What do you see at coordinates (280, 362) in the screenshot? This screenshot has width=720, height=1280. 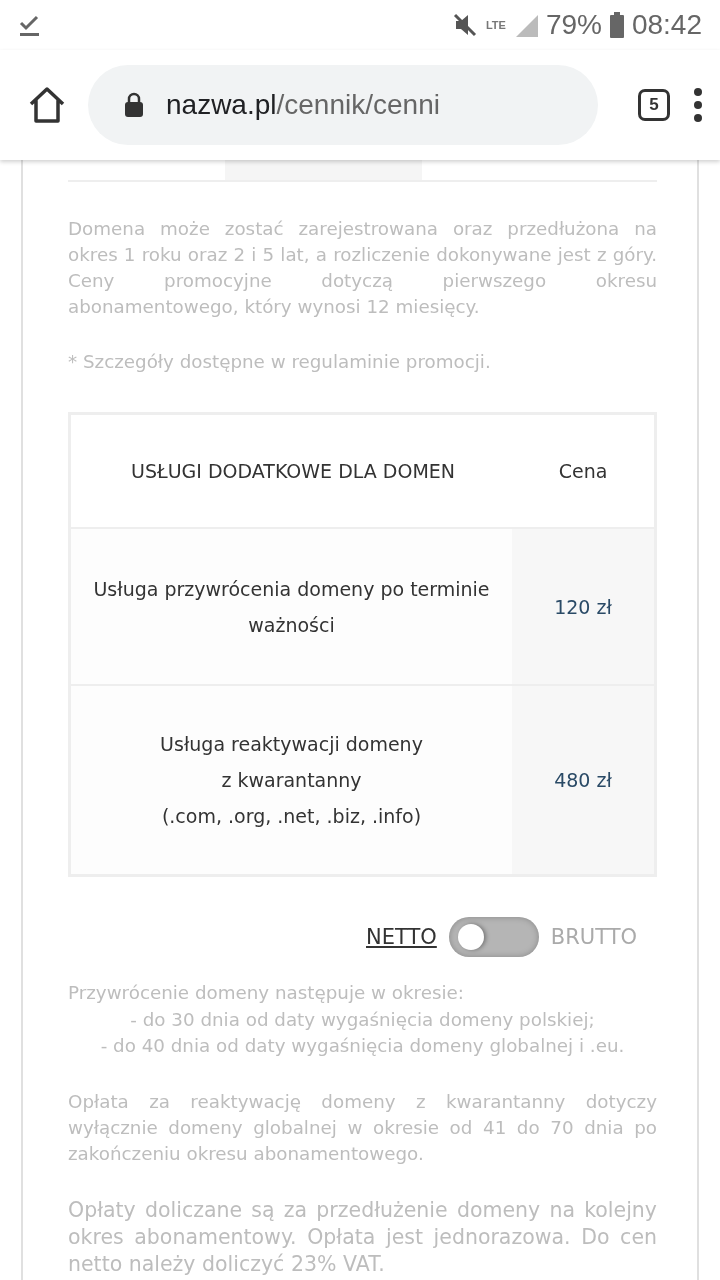 I see `footnote: * Szczegóły dostępne w regulaminie promocji.` at bounding box center [280, 362].